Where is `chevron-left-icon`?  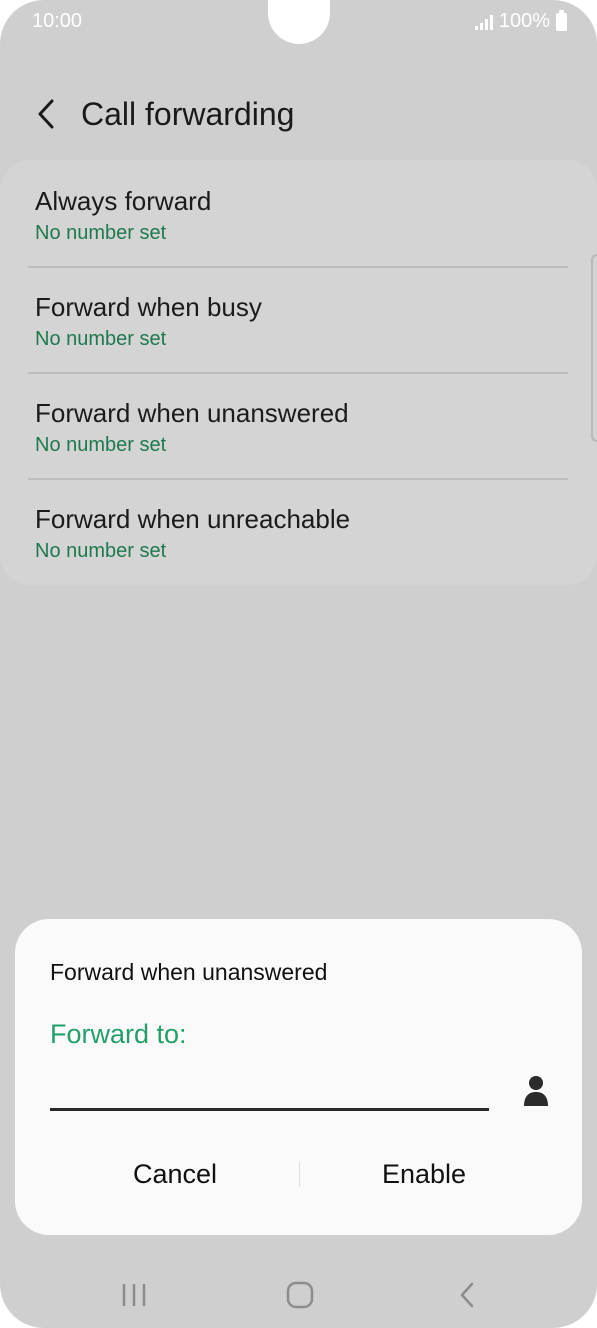
chevron-left-icon is located at coordinates (46, 114).